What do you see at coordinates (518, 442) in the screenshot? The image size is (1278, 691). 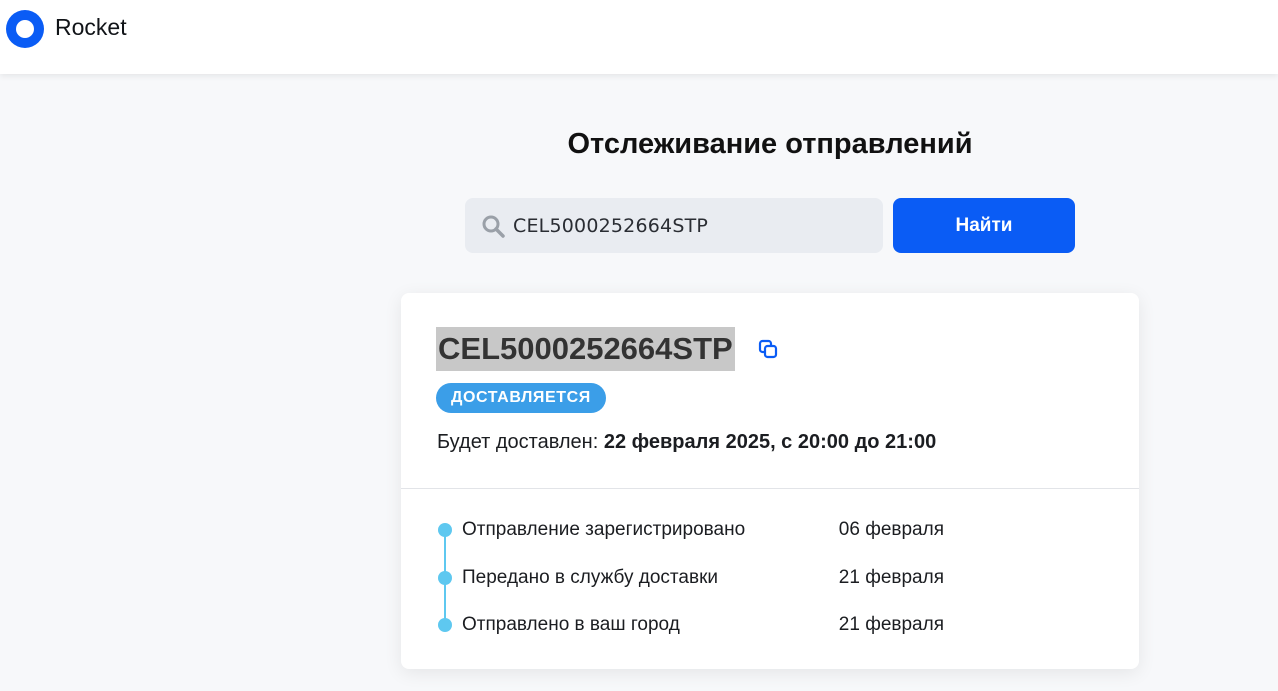 I see `delivery-label: Будет доставлен:` at bounding box center [518, 442].